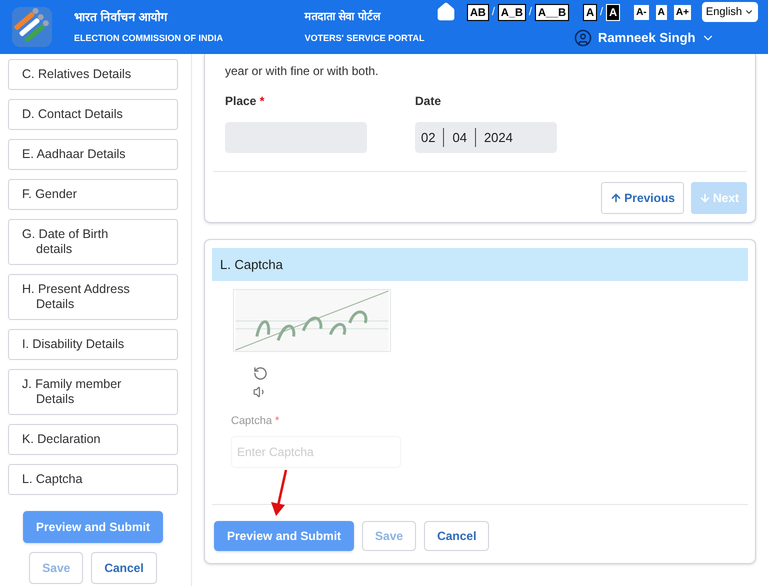 This screenshot has width=768, height=586. I want to click on text-spacing-button: A__B, so click(552, 12).